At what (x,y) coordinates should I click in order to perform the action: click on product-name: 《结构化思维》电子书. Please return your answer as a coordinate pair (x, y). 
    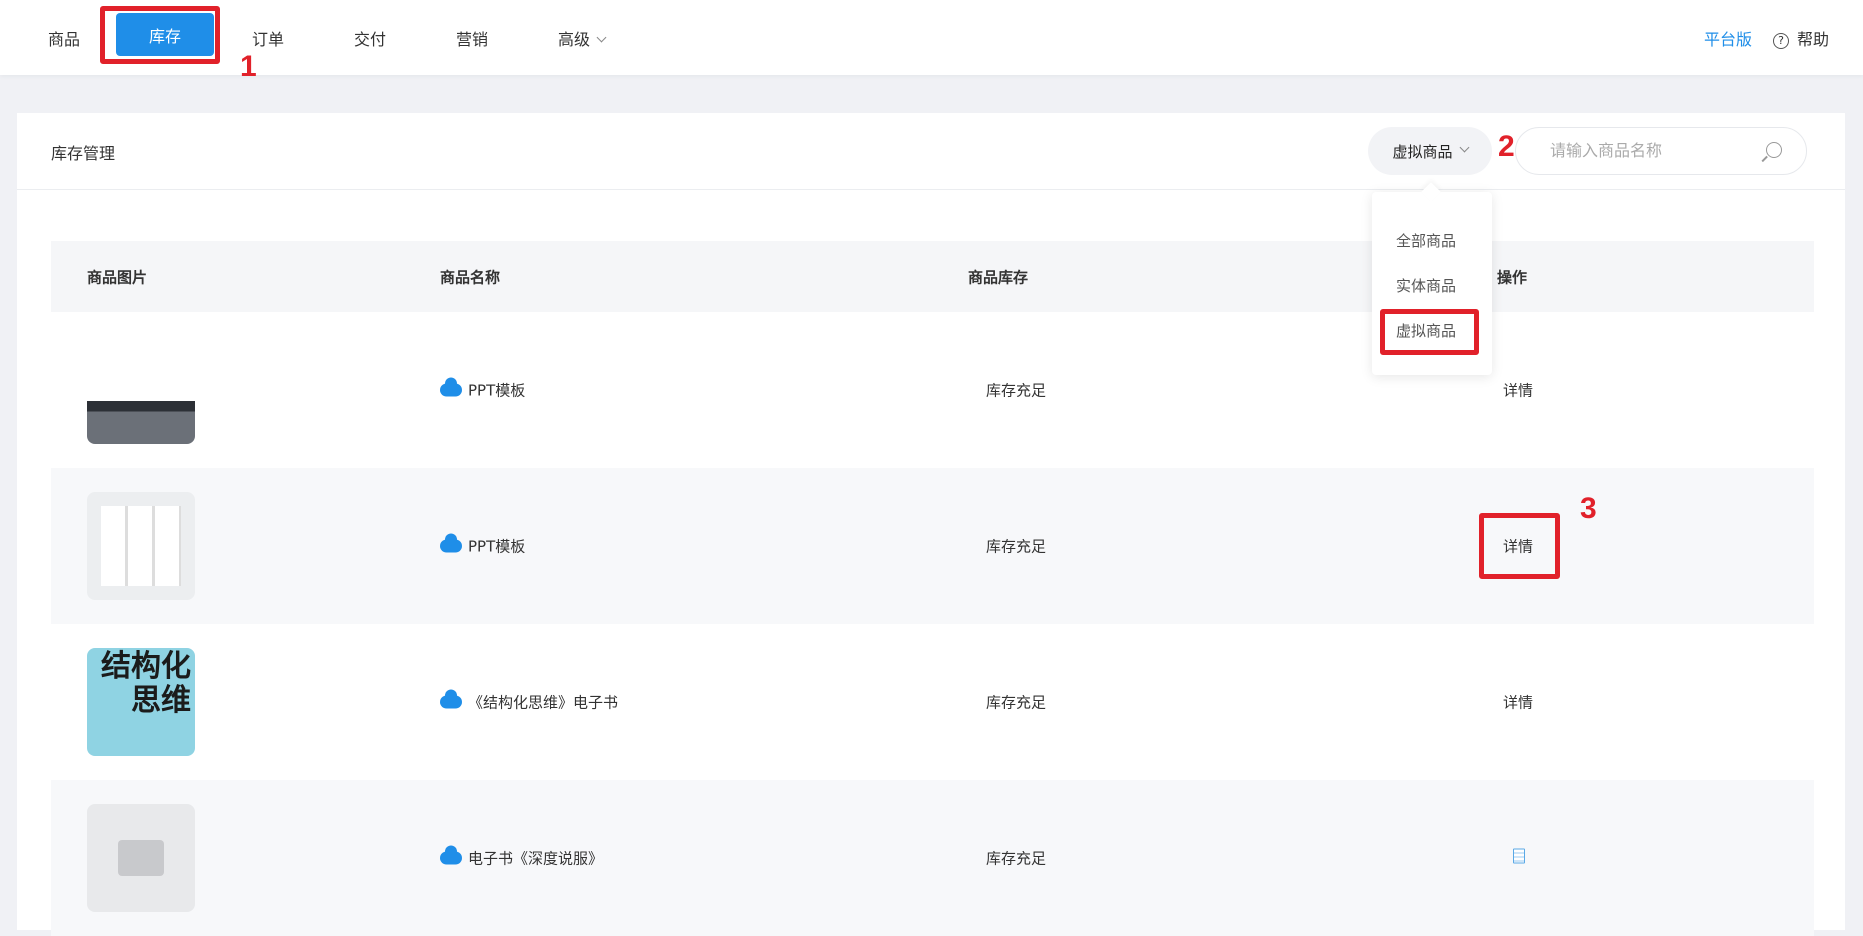
    Looking at the image, I should click on (529, 701).